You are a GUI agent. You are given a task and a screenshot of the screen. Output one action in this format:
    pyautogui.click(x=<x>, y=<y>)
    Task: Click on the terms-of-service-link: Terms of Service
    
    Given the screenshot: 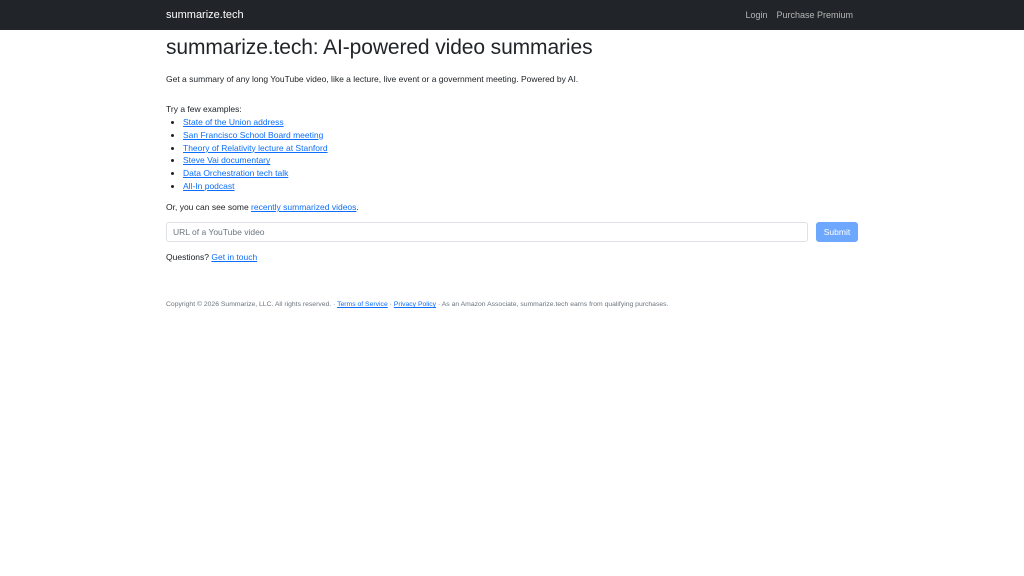 What is the action you would take?
    pyautogui.click(x=362, y=304)
    